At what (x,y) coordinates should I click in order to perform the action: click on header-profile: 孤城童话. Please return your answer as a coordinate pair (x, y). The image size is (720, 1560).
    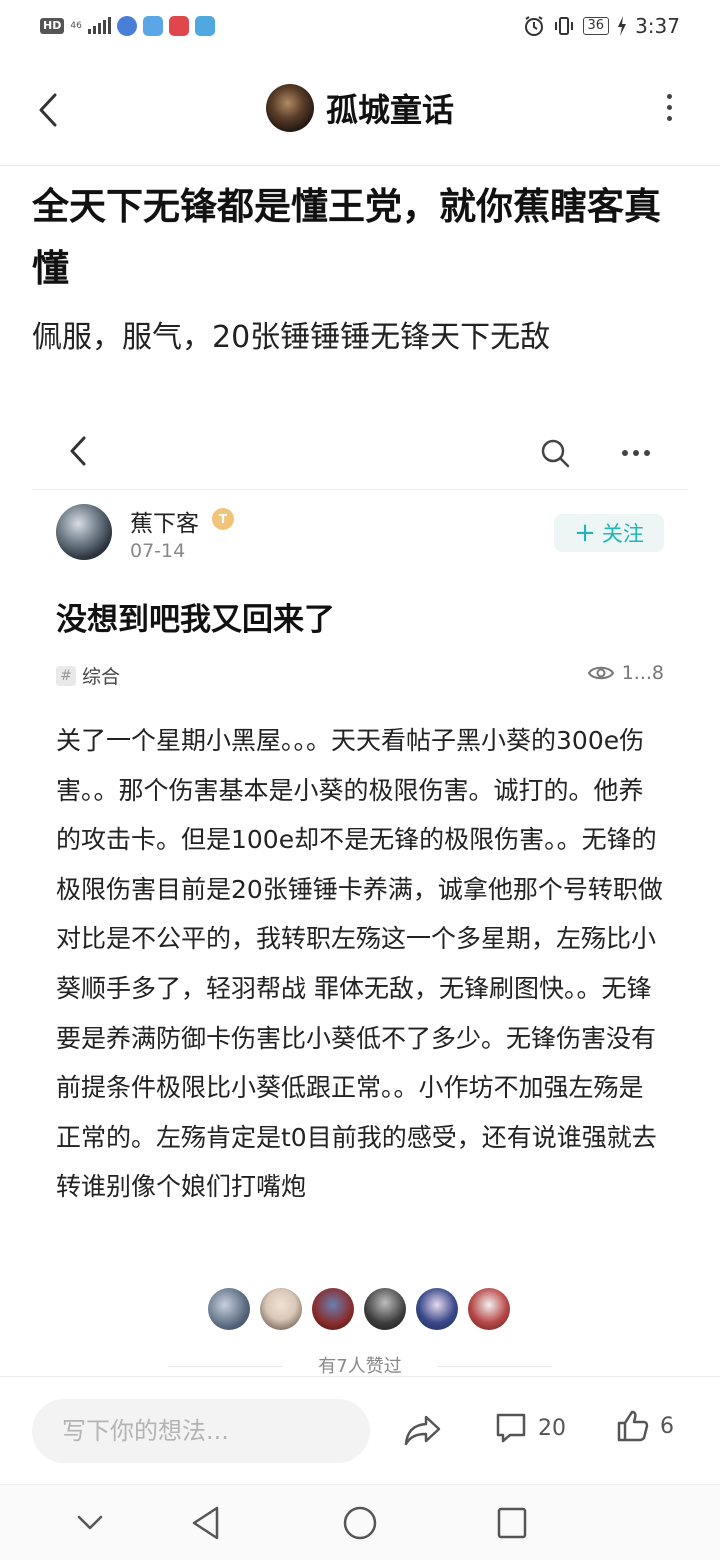
    Looking at the image, I should click on (360, 108).